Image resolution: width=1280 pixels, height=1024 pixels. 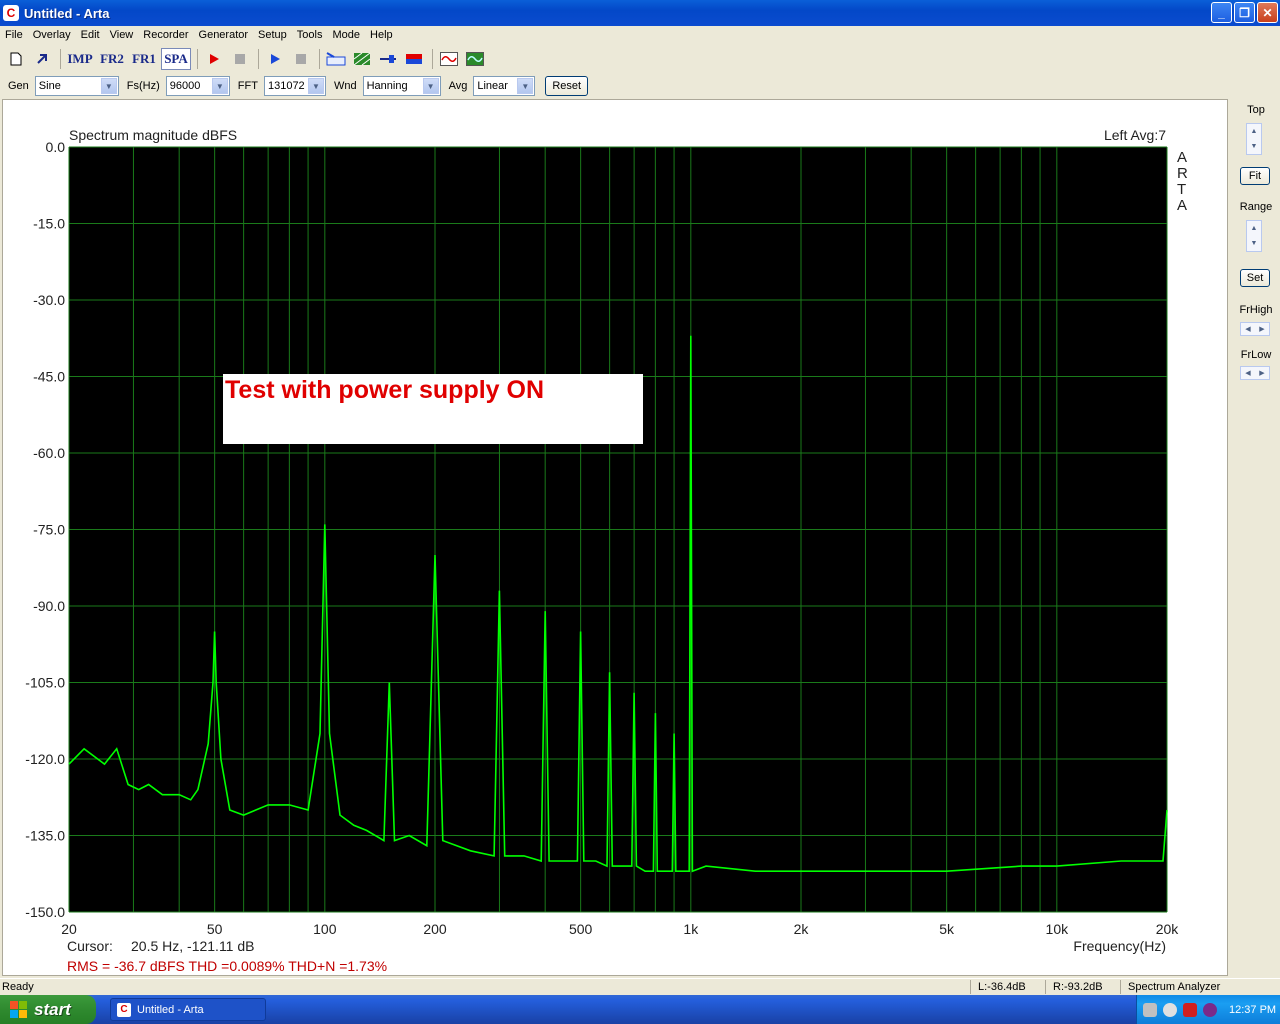 I want to click on watermark-letter: A, so click(x=1182, y=205).